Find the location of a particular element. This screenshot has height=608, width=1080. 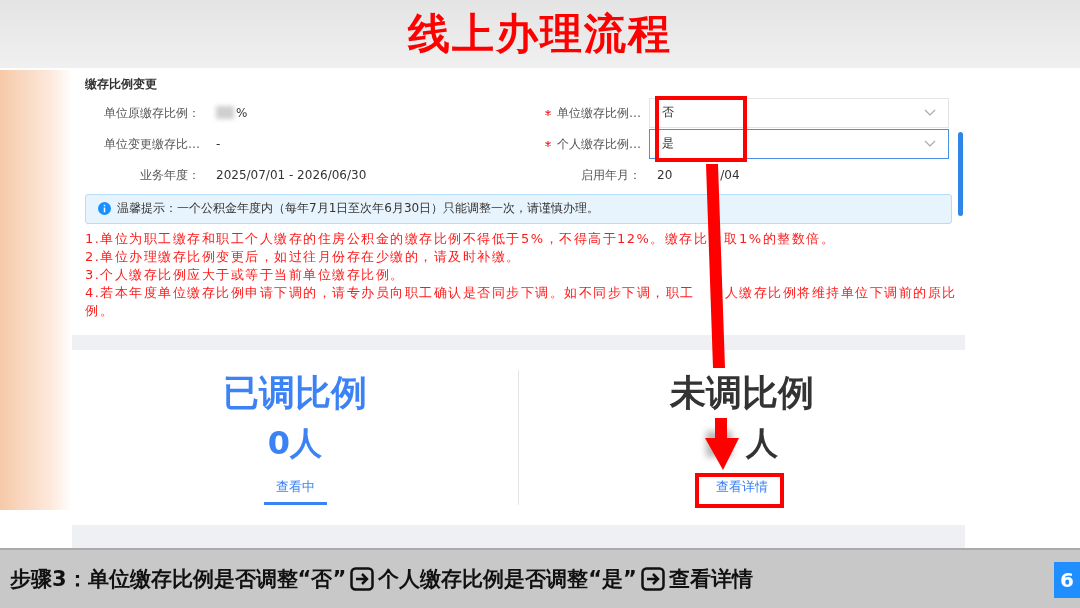

rule-note: 人缴存比例将维持单位下调前的原比 is located at coordinates (840, 292).